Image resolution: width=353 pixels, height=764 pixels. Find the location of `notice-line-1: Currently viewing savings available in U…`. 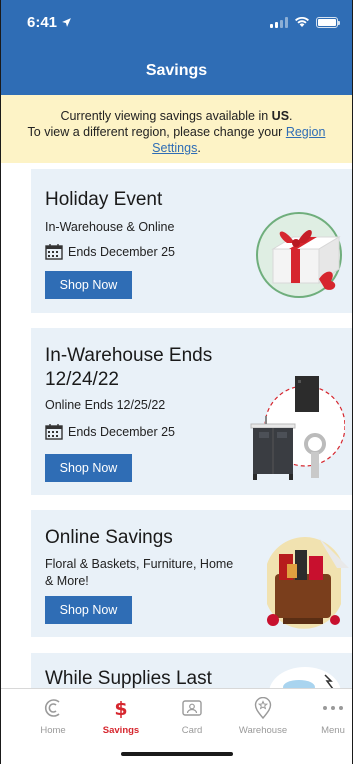

notice-line-1: Currently viewing savings available in U… is located at coordinates (176, 116).